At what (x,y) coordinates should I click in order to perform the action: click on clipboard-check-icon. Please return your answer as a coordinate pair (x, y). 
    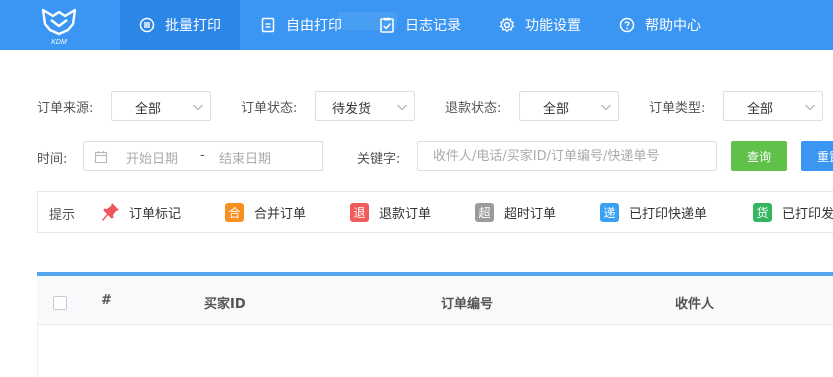
    Looking at the image, I should click on (387, 25).